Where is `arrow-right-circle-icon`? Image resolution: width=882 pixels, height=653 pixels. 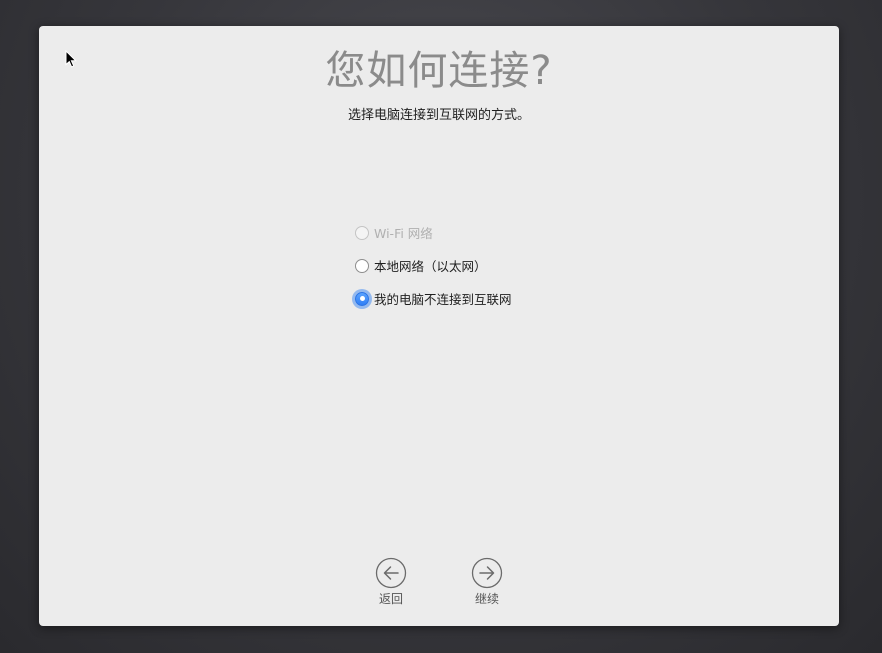
arrow-right-circle-icon is located at coordinates (487, 573).